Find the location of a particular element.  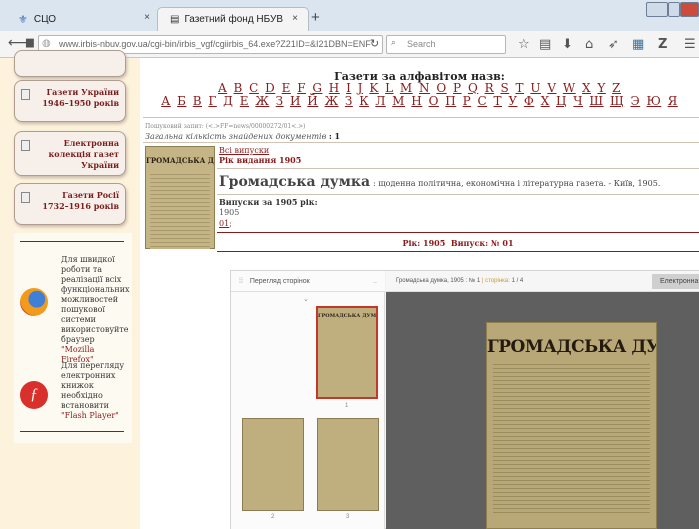

latin-letter-link: V is located at coordinates (551, 88).